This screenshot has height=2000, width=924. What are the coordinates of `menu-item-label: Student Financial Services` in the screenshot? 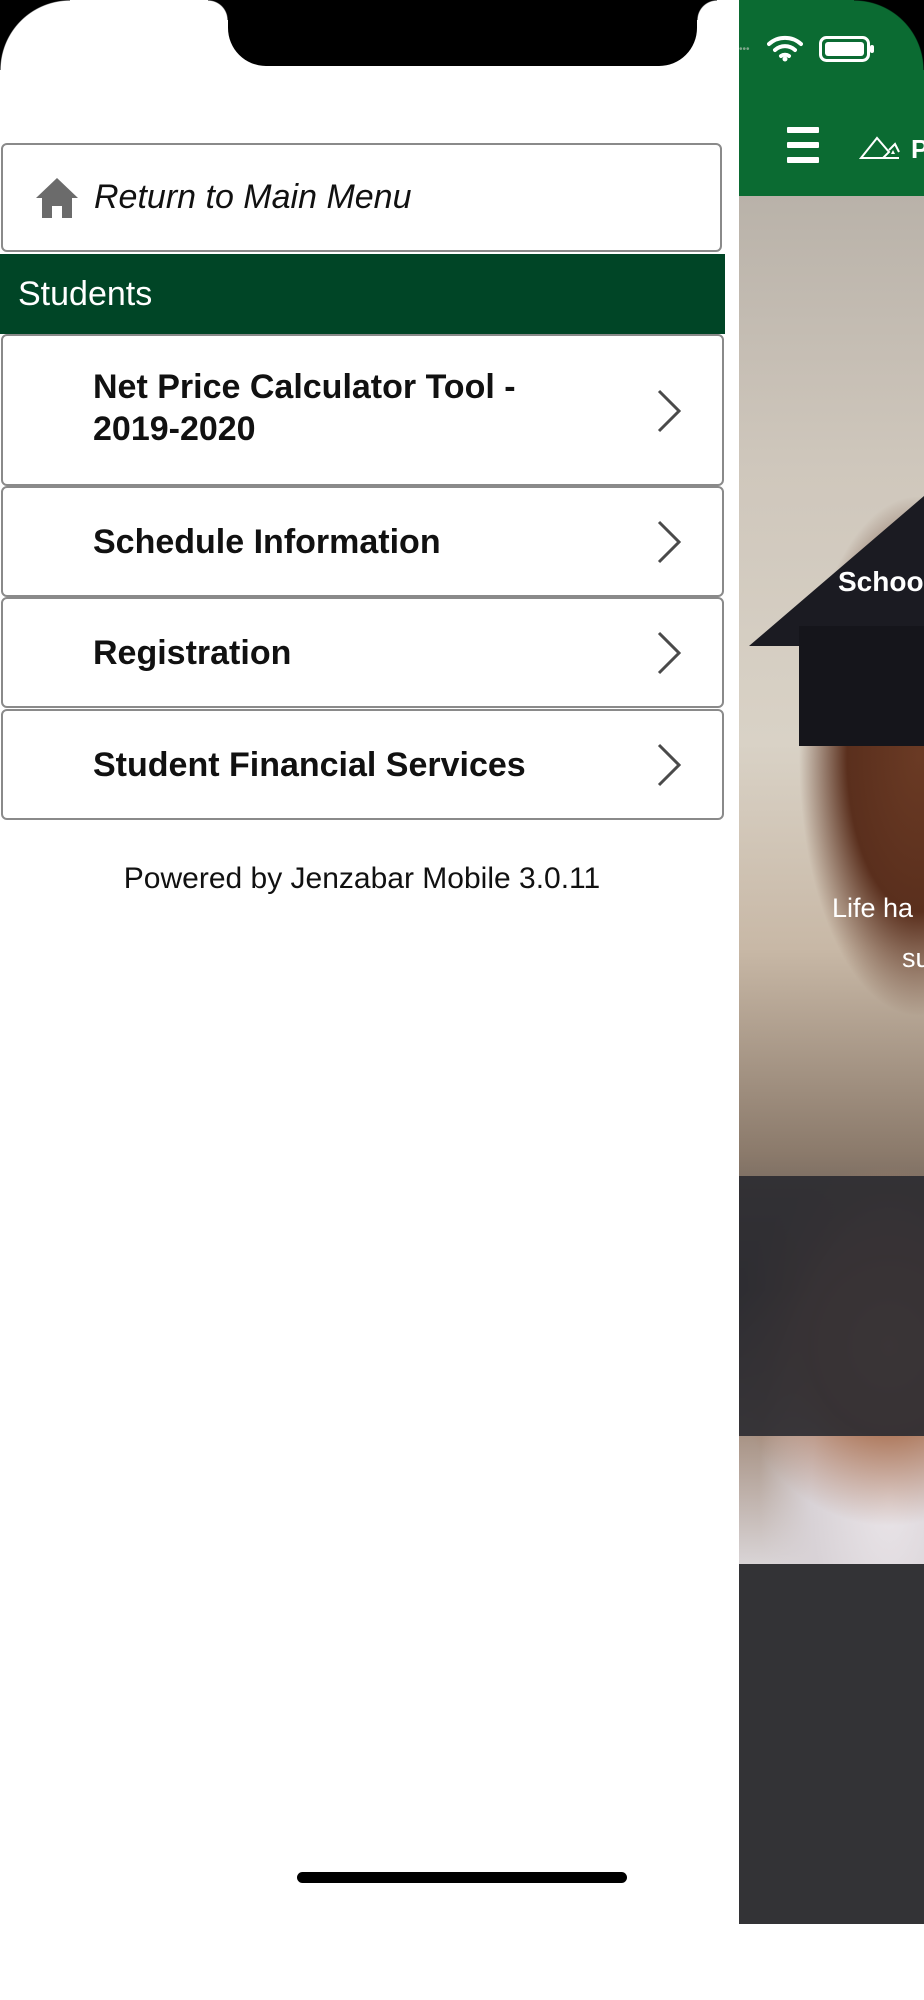 It's located at (309, 765).